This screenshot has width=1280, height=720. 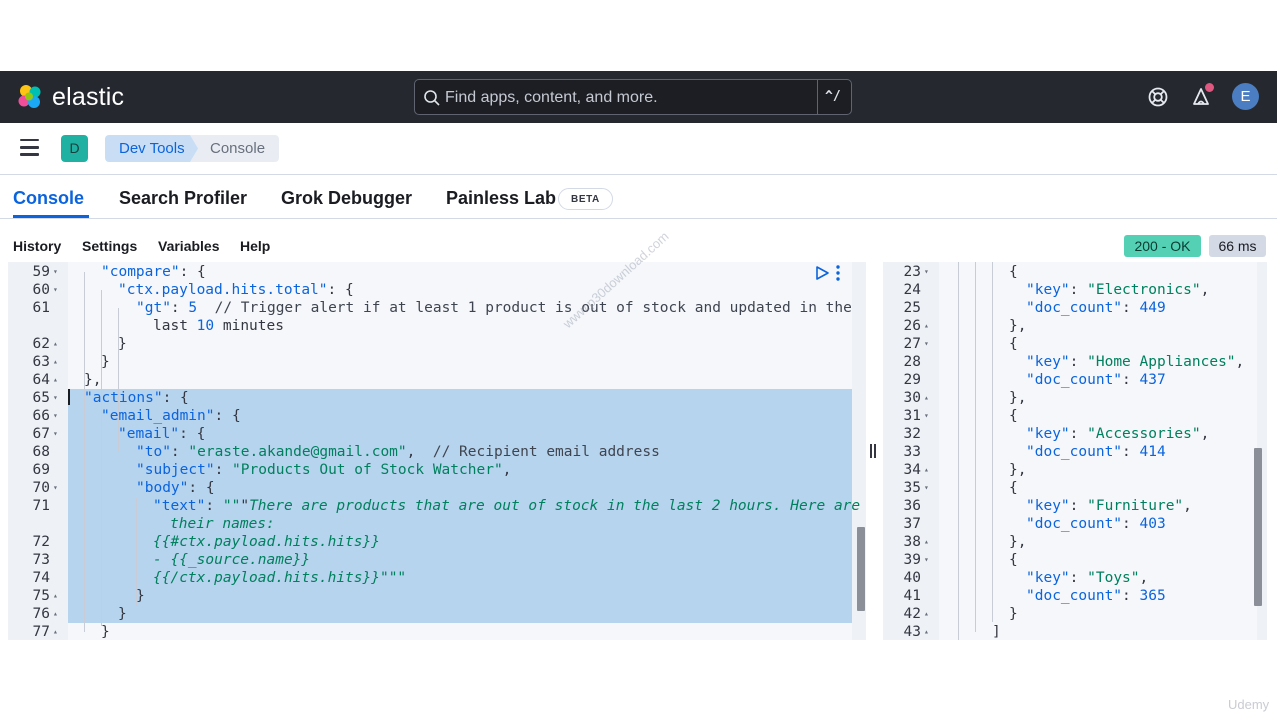 What do you see at coordinates (861, 569) in the screenshot?
I see `request-scrollbar` at bounding box center [861, 569].